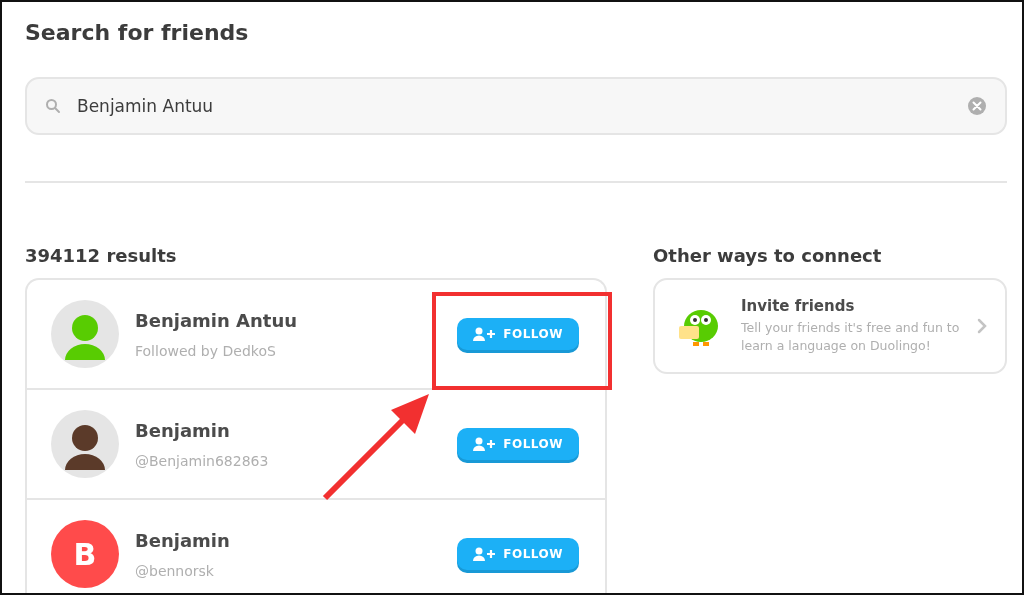 The image size is (1024, 595). I want to click on user-subtitle: @bennorsk, so click(175, 570).